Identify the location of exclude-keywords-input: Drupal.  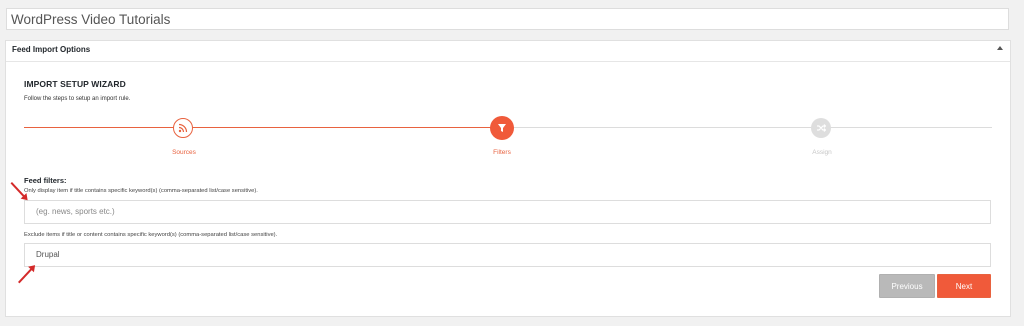
(507, 255).